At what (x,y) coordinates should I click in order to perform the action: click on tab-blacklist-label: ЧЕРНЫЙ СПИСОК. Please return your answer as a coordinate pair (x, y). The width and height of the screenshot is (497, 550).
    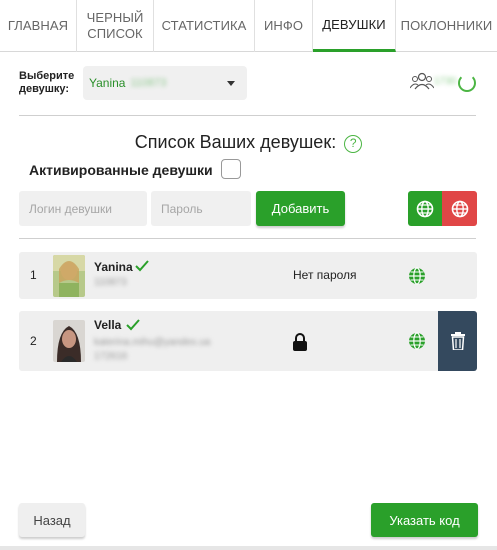
    Looking at the image, I should click on (115, 25).